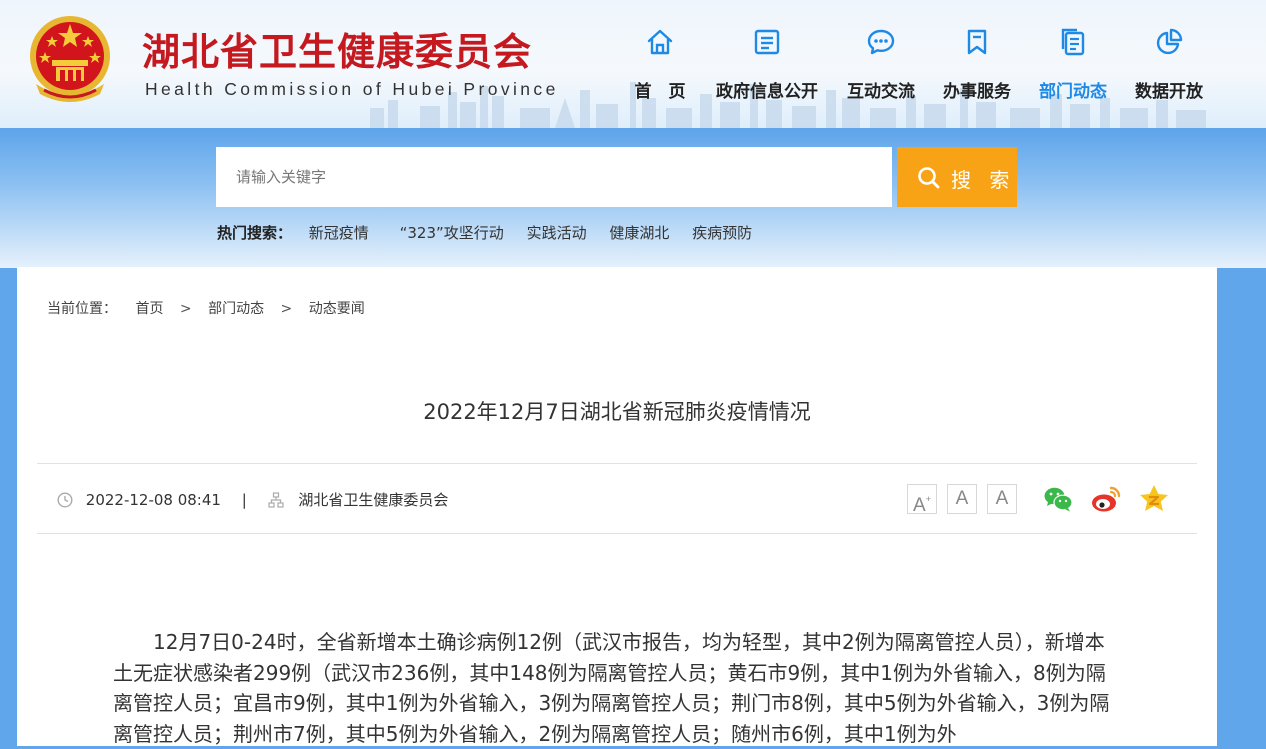 The image size is (1266, 749). Describe the element at coordinates (767, 42) in the screenshot. I see `document-list-icon` at that location.